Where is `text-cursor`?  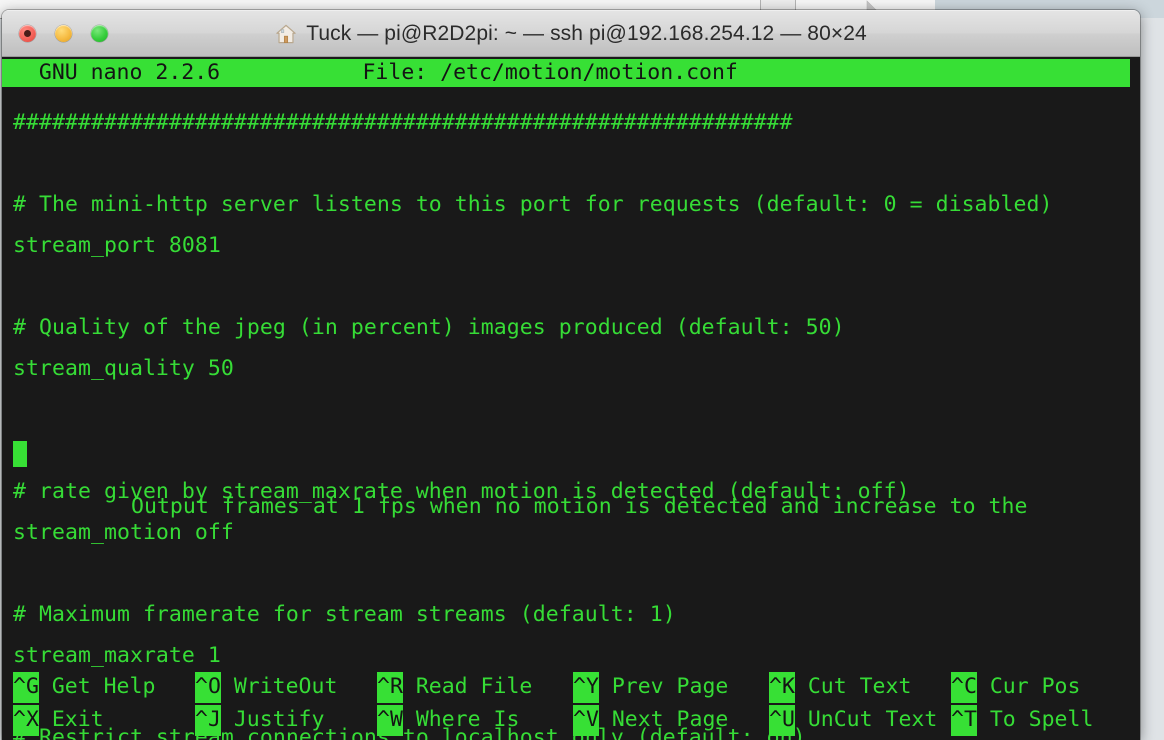
text-cursor is located at coordinates (20, 454).